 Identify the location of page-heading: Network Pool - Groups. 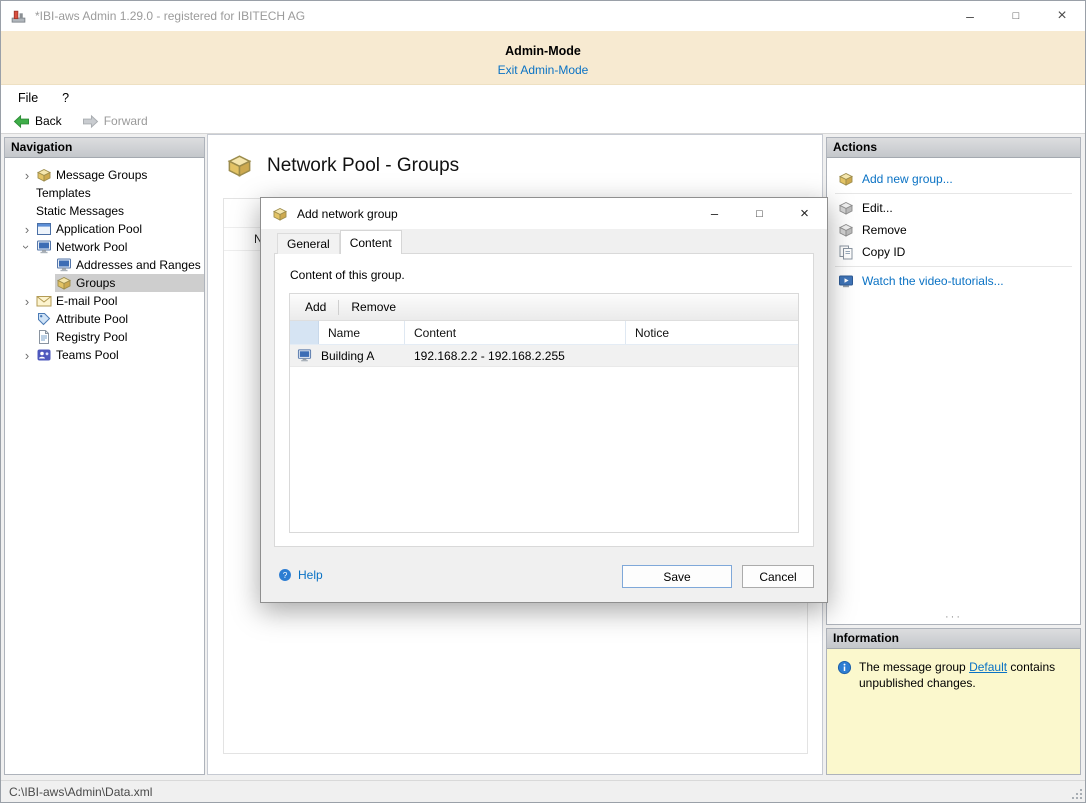
(515, 157).